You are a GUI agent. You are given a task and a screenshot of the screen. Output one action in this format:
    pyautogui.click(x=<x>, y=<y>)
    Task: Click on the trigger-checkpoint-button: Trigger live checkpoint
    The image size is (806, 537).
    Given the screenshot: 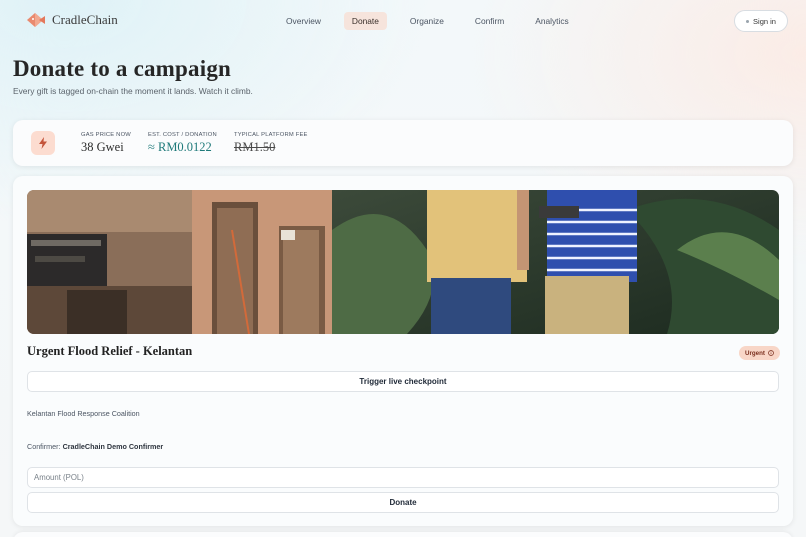 What is the action you would take?
    pyautogui.click(x=403, y=381)
    